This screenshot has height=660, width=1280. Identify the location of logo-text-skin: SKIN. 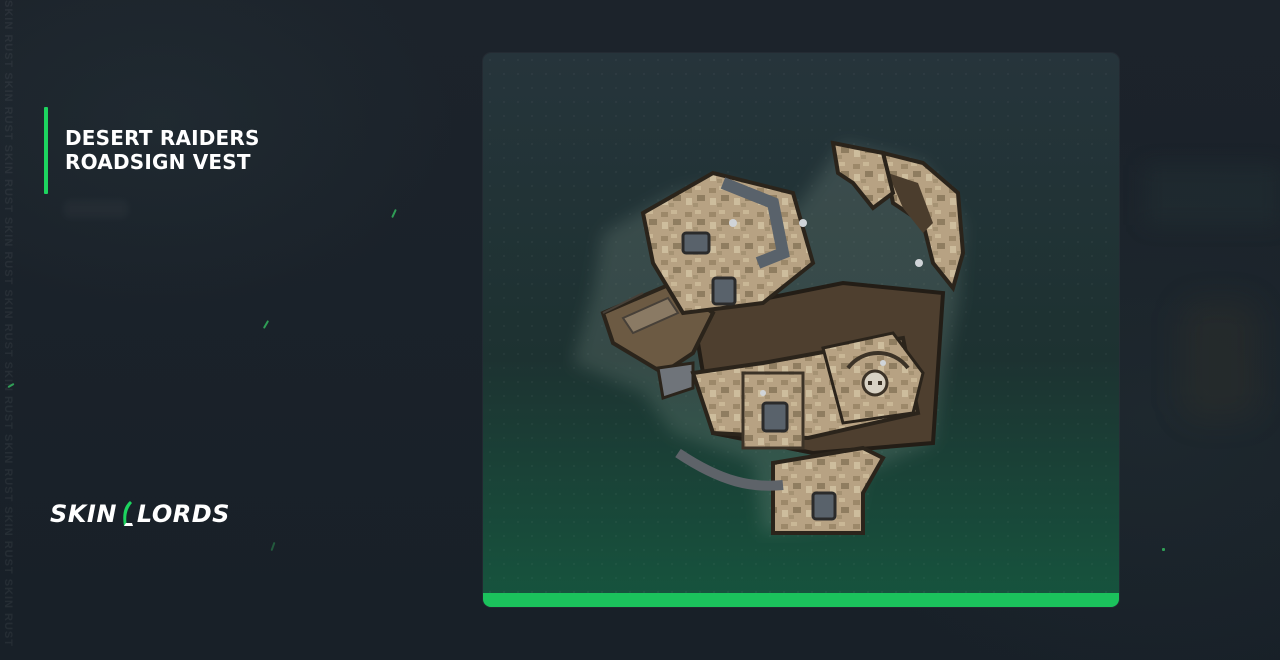
(83, 514).